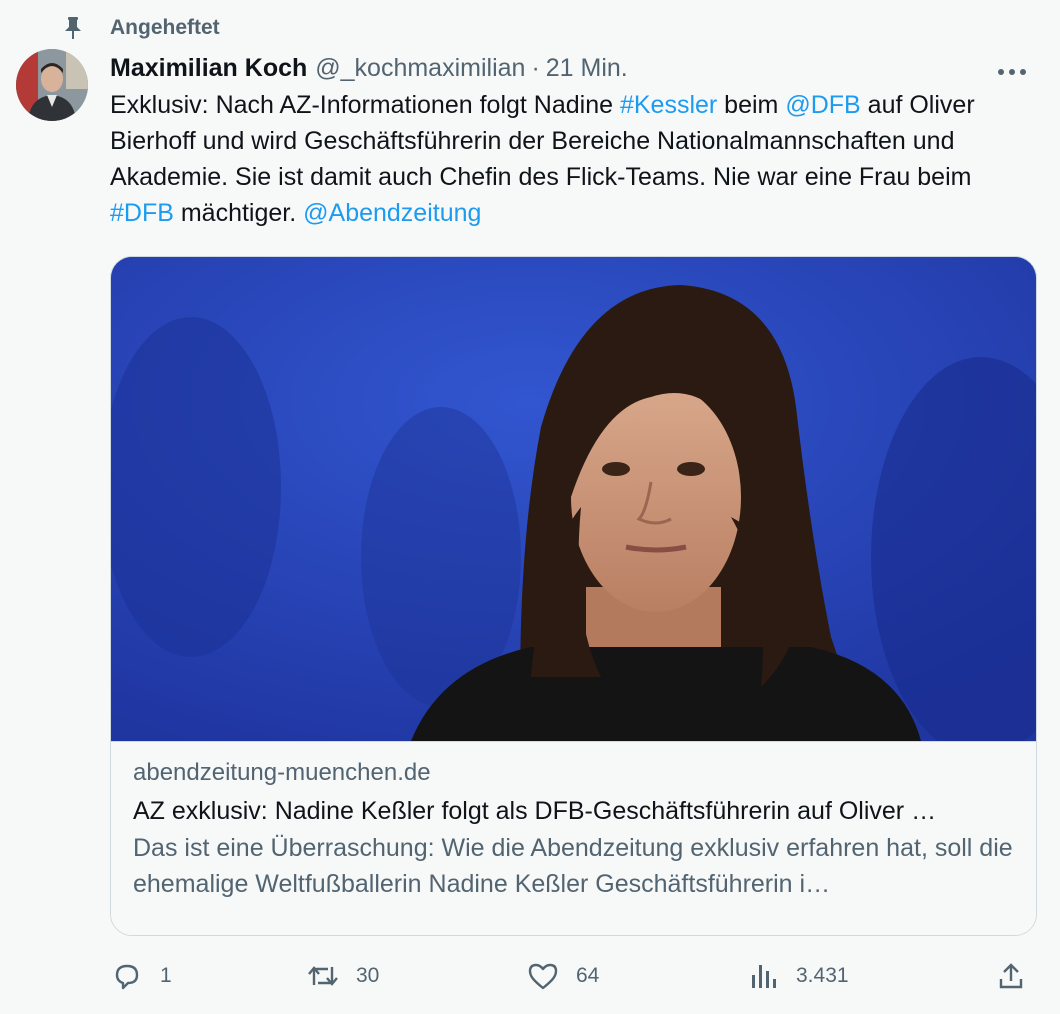  Describe the element at coordinates (587, 68) in the screenshot. I see `timestamp: 21 Min.` at that location.